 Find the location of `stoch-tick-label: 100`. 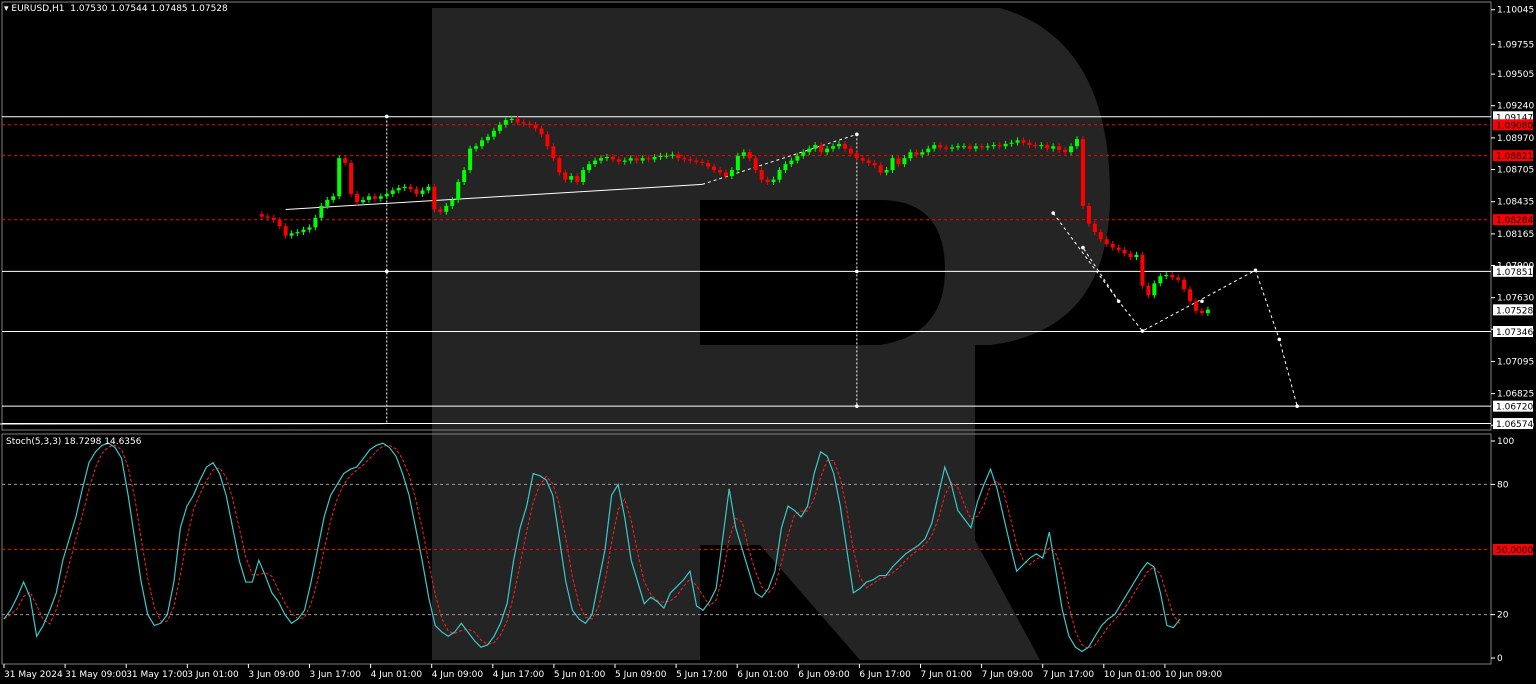

stoch-tick-label: 100 is located at coordinates (1505, 442).